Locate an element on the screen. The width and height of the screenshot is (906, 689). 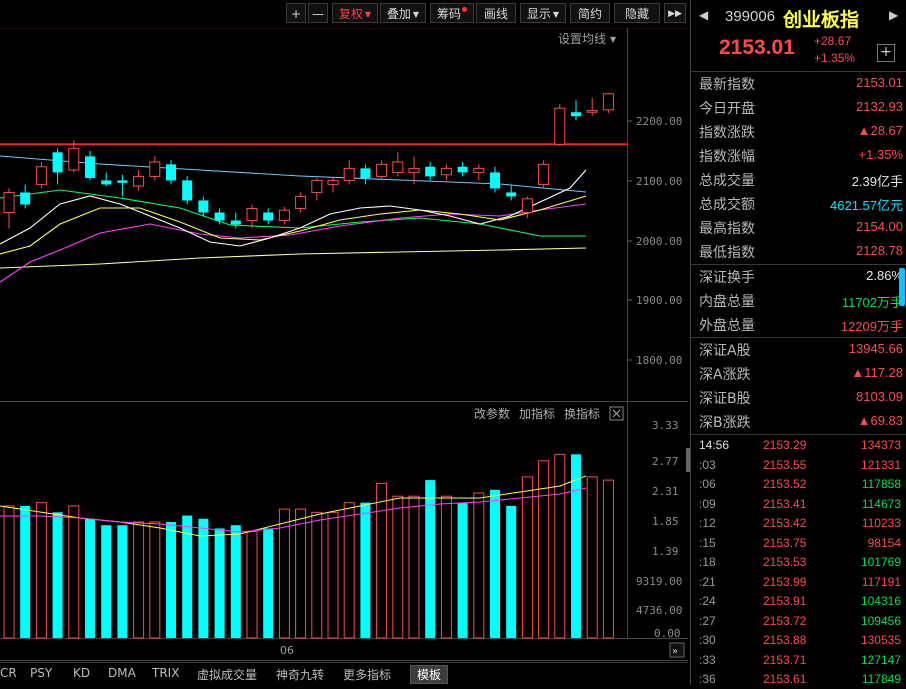
scroll-indicator is located at coordinates (902, 287).